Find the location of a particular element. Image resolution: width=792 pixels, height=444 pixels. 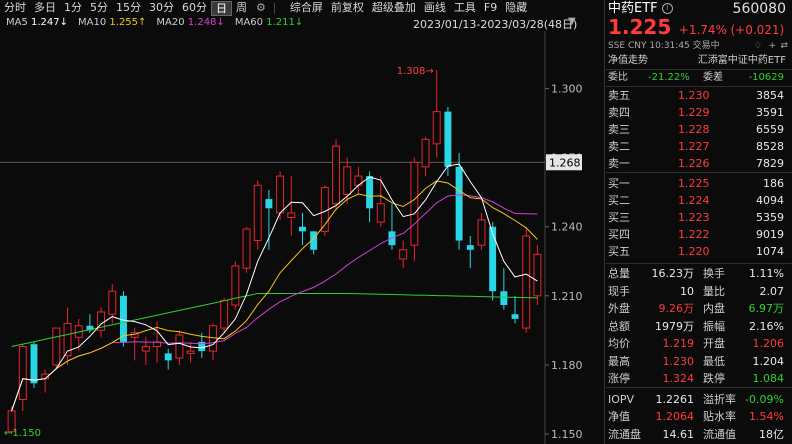

book-row: 买一 1.225 186 is located at coordinates (699, 184).